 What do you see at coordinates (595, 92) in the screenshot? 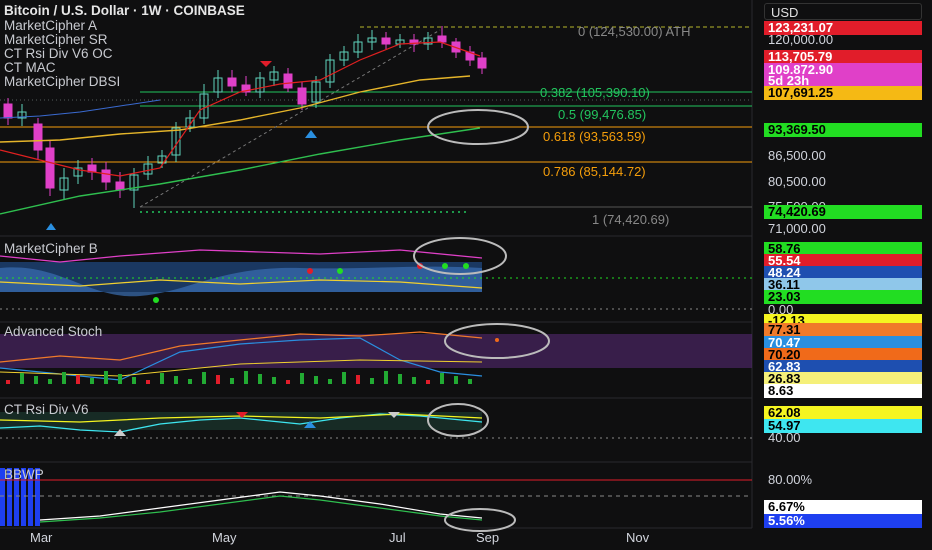
I see `fib-label-0382: 0.382 (105,390.10)` at bounding box center [595, 92].